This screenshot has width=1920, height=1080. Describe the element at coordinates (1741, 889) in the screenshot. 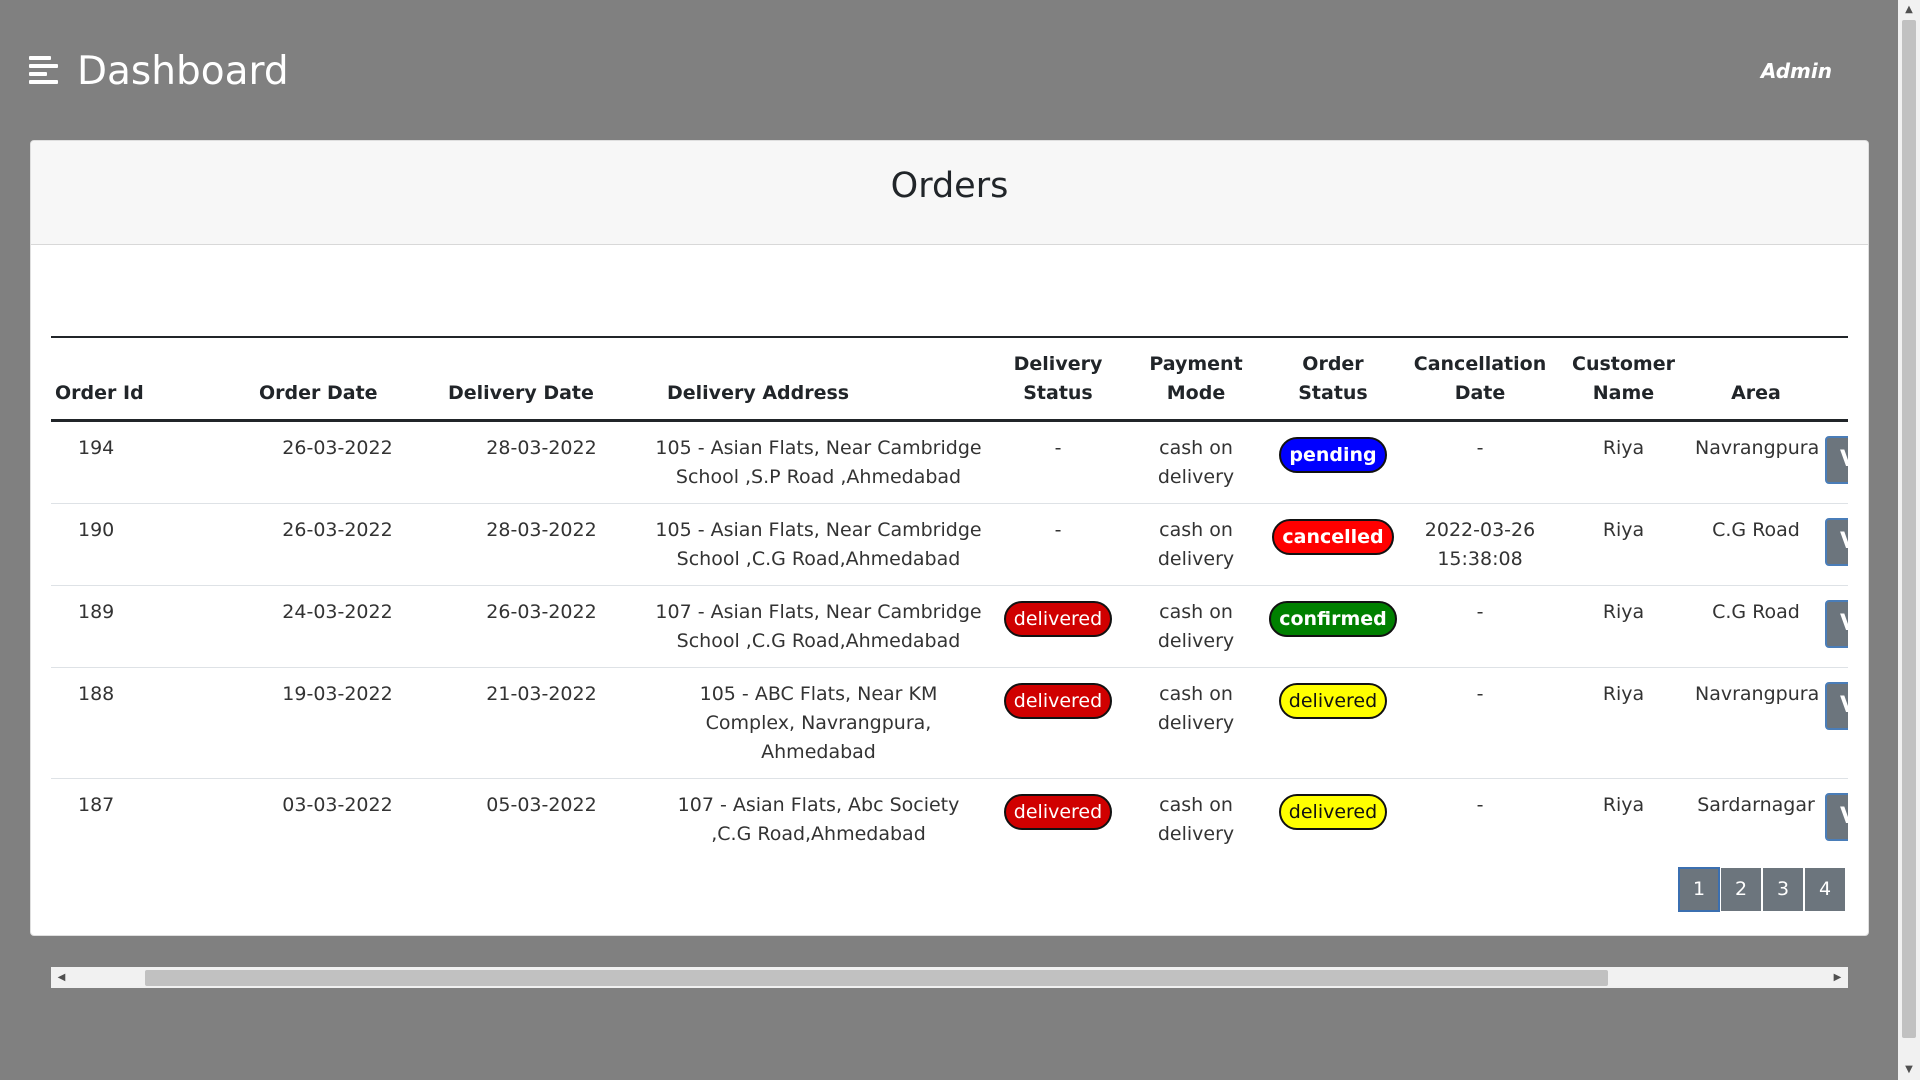

I see `page-button-2: 2` at that location.